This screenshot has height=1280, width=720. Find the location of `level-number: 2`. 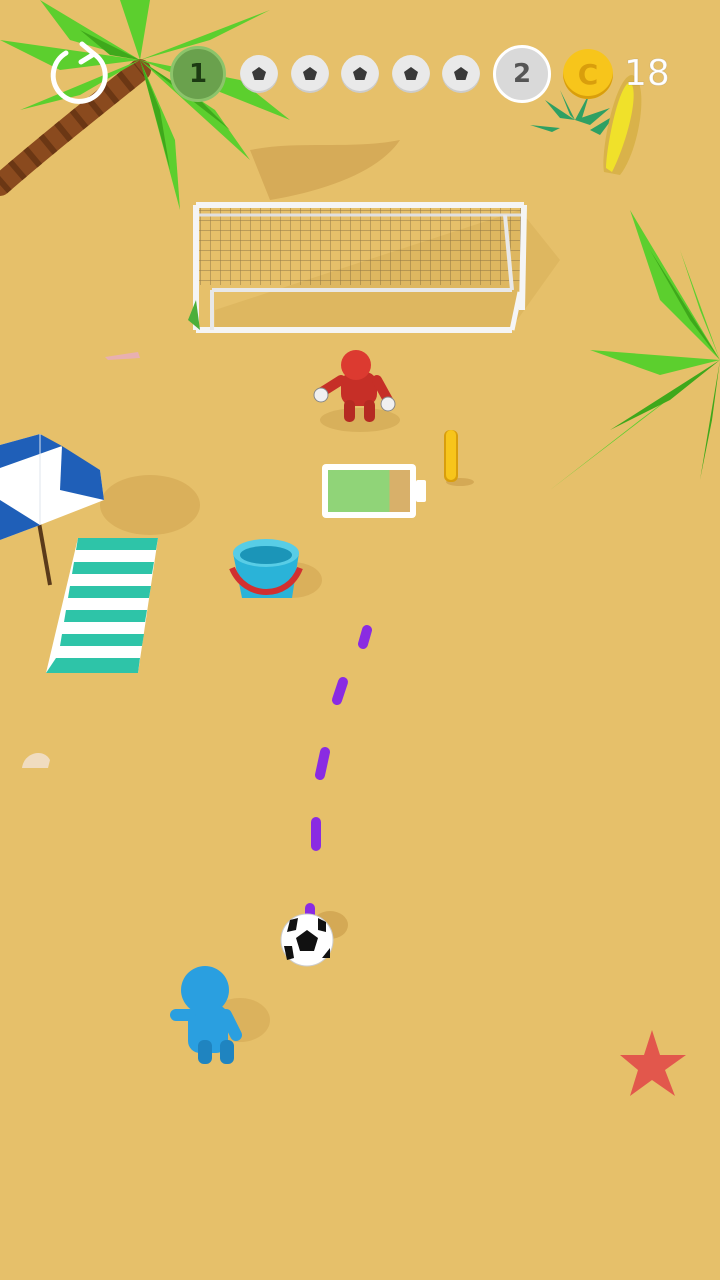

level-number: 2 is located at coordinates (522, 74).